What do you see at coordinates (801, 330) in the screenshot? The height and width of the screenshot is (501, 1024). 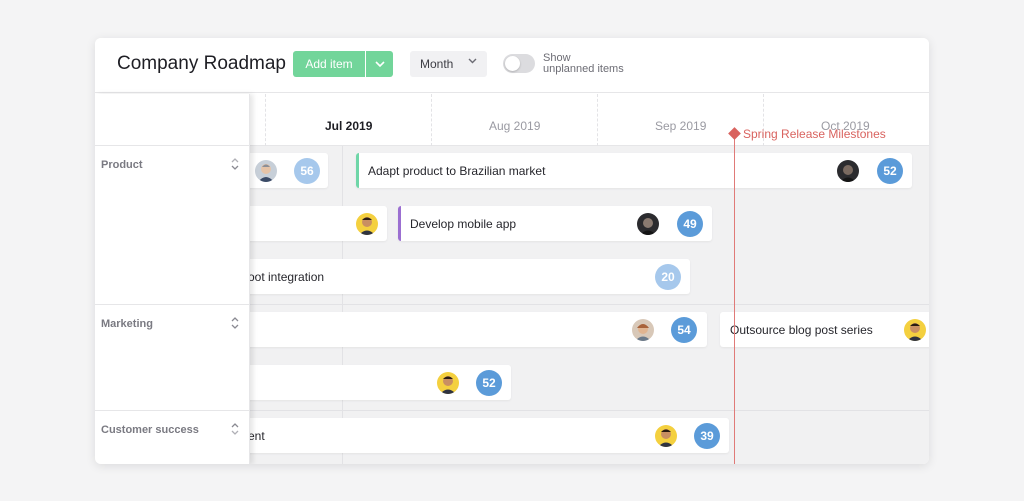 I see `item-label: Outsource blog post series` at bounding box center [801, 330].